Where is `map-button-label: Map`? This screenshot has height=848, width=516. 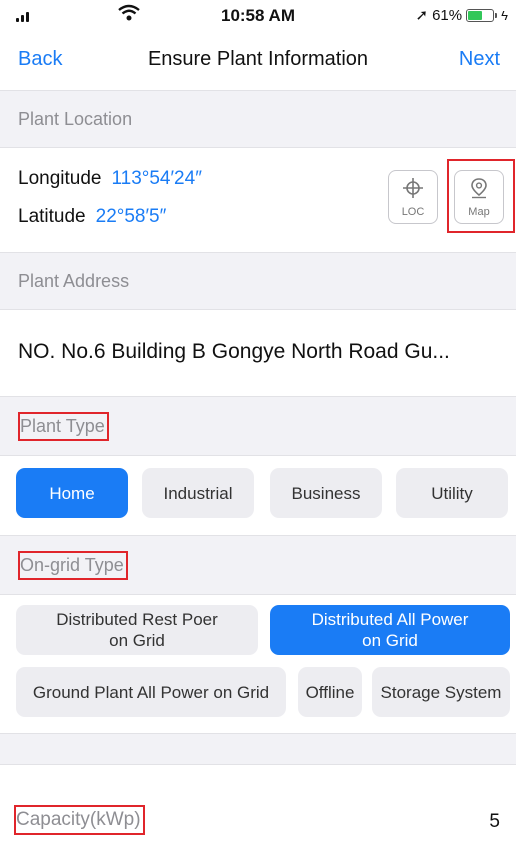 map-button-label: Map is located at coordinates (479, 211).